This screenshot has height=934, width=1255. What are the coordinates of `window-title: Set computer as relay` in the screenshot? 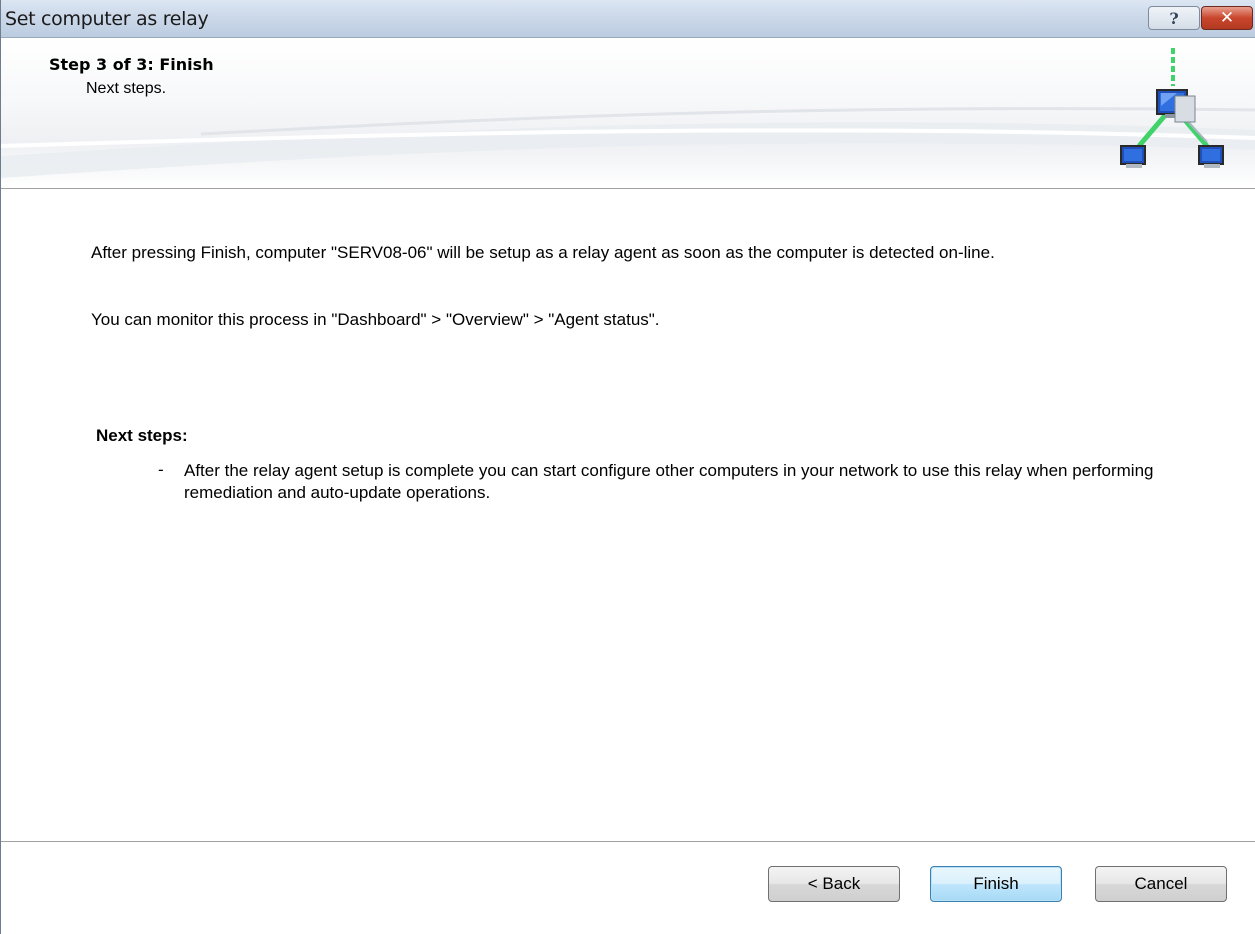 It's located at (107, 19).